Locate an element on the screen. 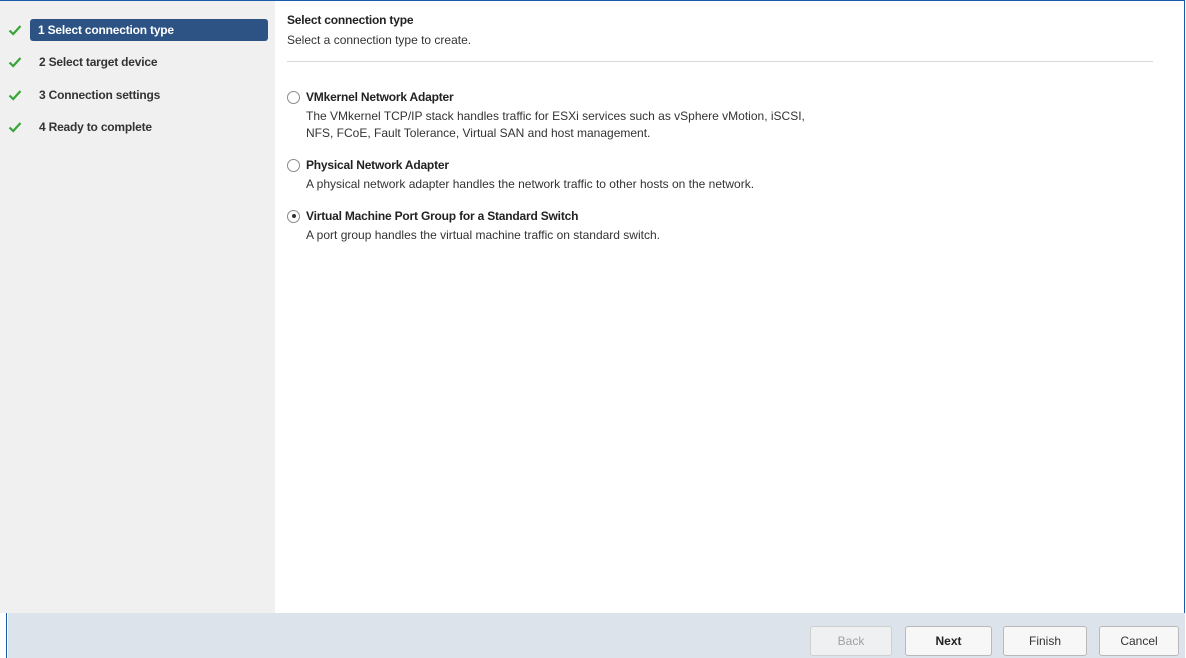  next-button: Next is located at coordinates (948, 641).